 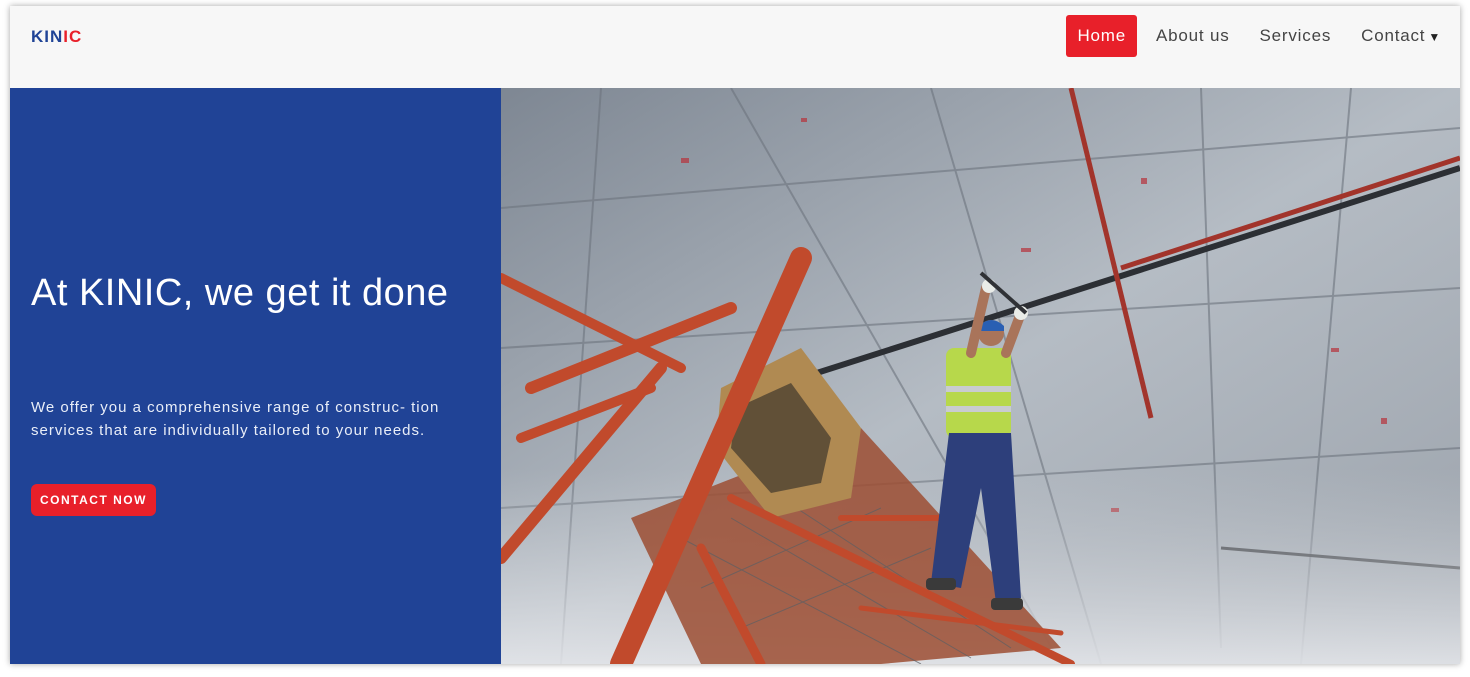 I want to click on caret-down-icon: ▼, so click(x=1434, y=37).